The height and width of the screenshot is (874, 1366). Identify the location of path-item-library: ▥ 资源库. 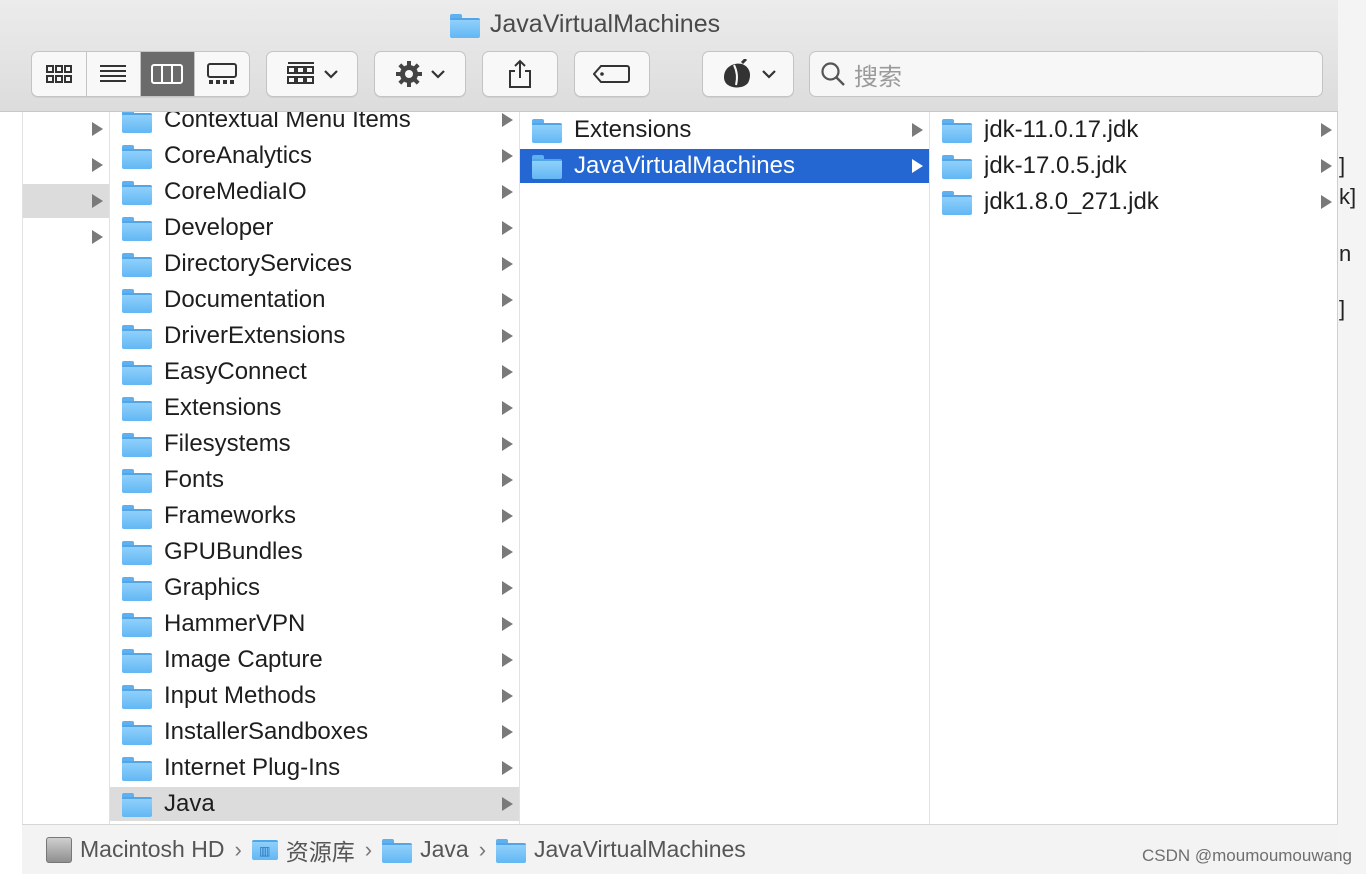
(303, 850).